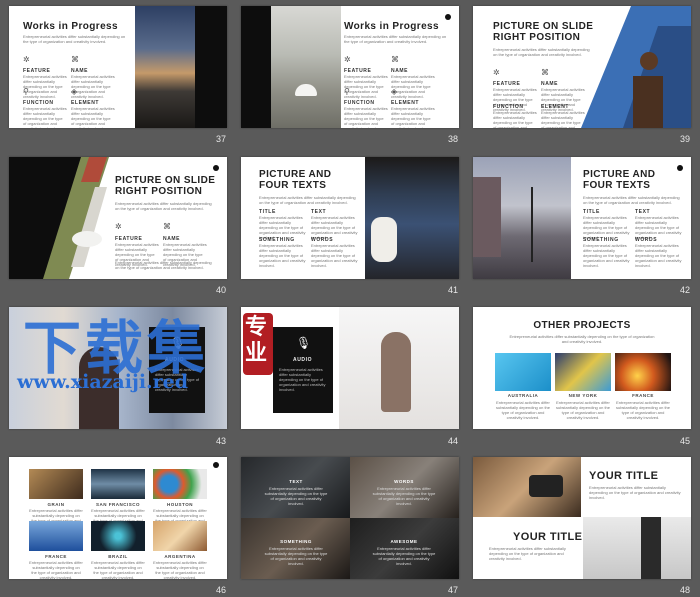  I want to click on brazil-caption: BRAZIL, so click(118, 556).